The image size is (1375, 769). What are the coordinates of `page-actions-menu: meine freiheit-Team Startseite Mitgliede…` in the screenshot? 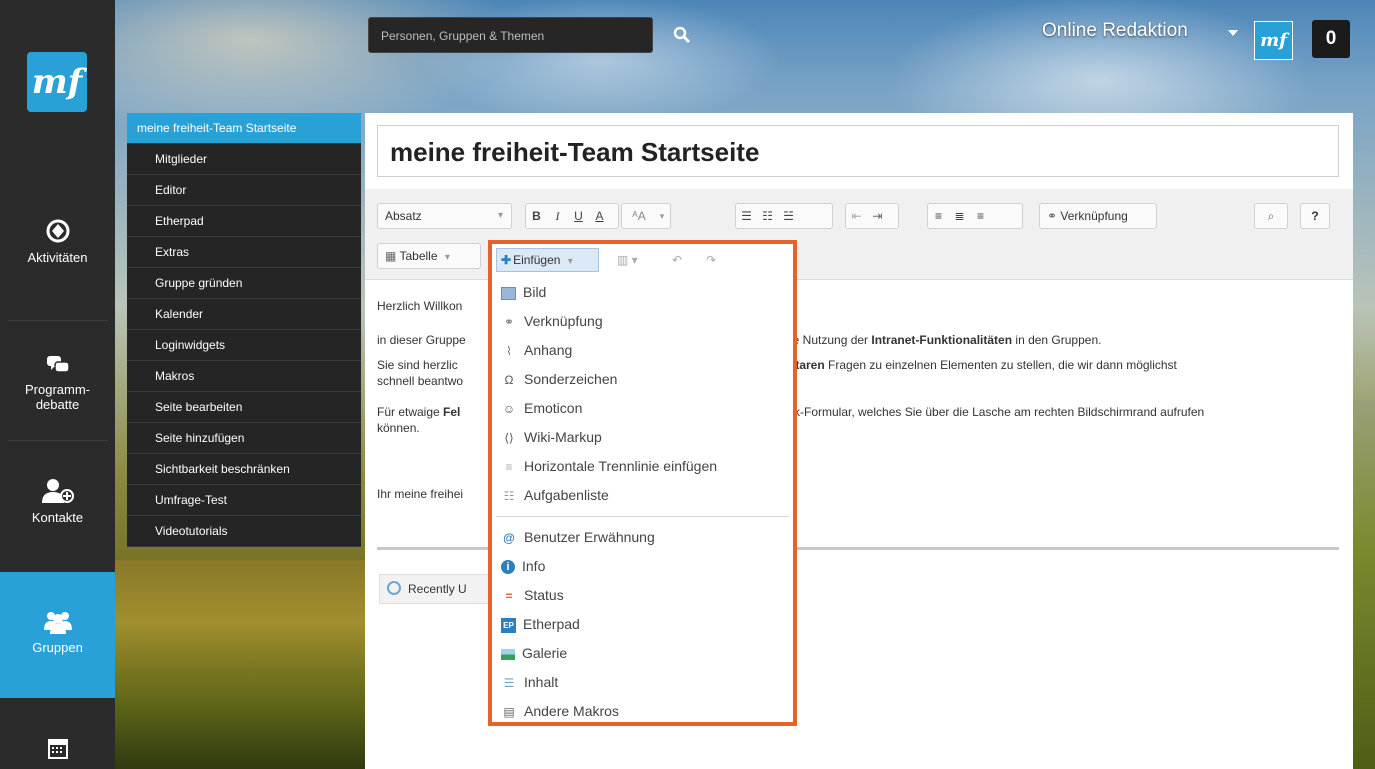 It's located at (244, 330).